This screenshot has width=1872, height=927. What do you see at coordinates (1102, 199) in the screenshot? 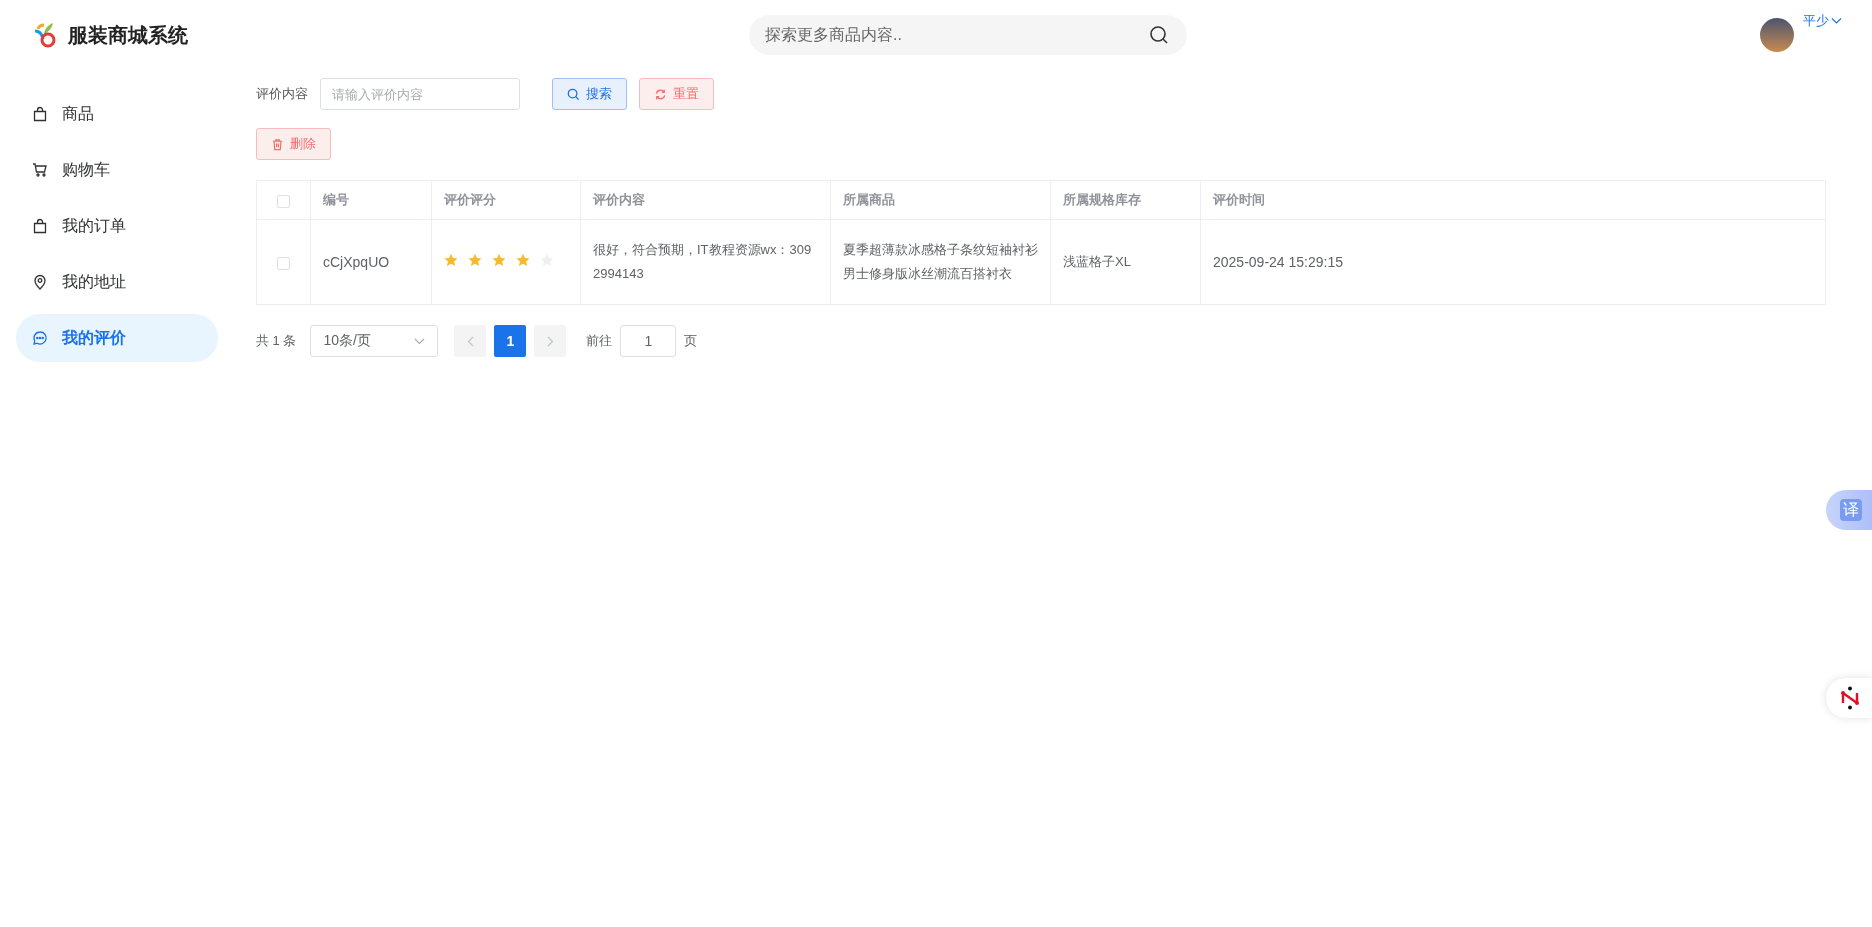
I see `column-header: 所属规格库存` at bounding box center [1102, 199].